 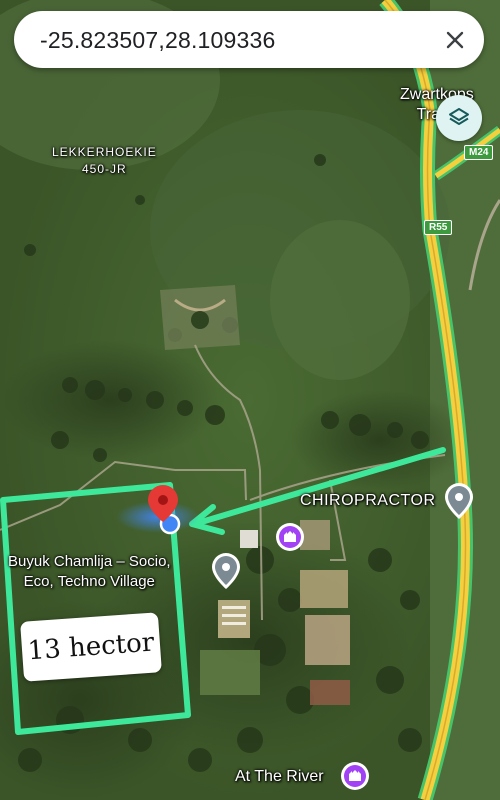 What do you see at coordinates (459, 503) in the screenshot?
I see `chiropractor-pin-icon` at bounding box center [459, 503].